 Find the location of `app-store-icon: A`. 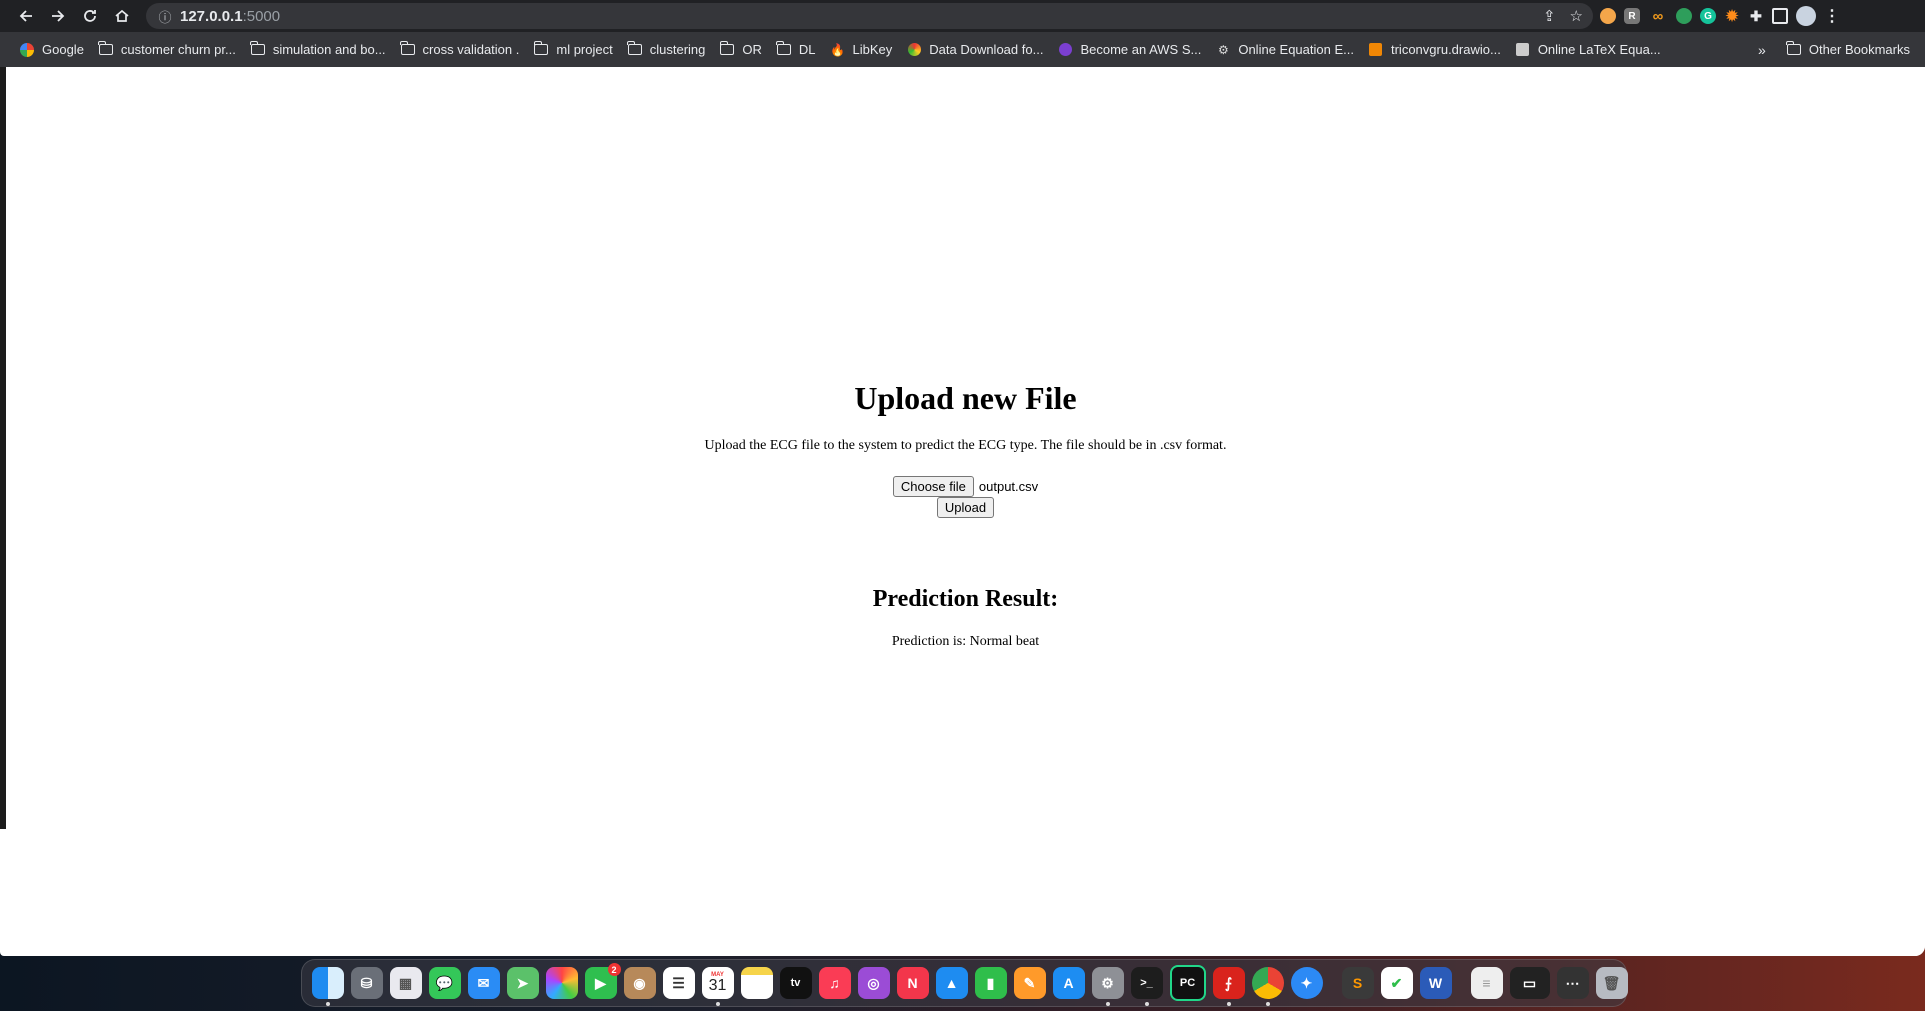

app-store-icon: A is located at coordinates (1068, 983).